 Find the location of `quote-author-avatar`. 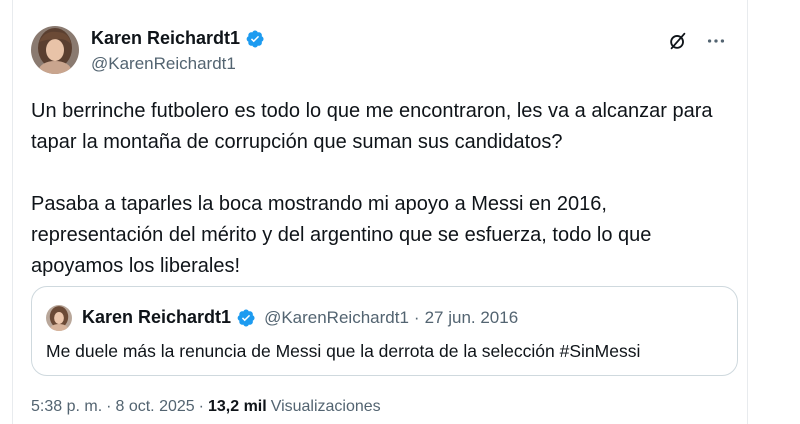

quote-author-avatar is located at coordinates (59, 318).